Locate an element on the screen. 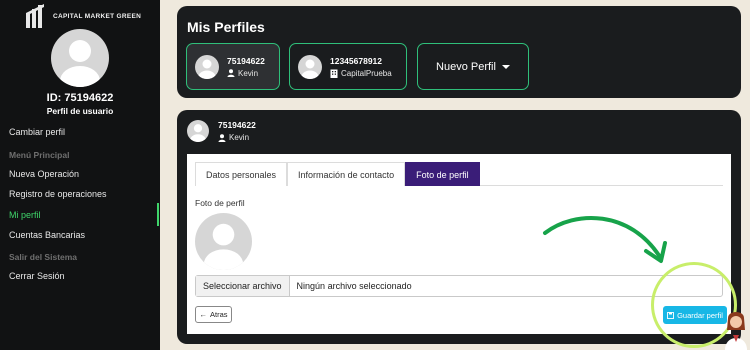 This screenshot has height=350, width=750. user-id: ID: 75194622 is located at coordinates (80, 98).